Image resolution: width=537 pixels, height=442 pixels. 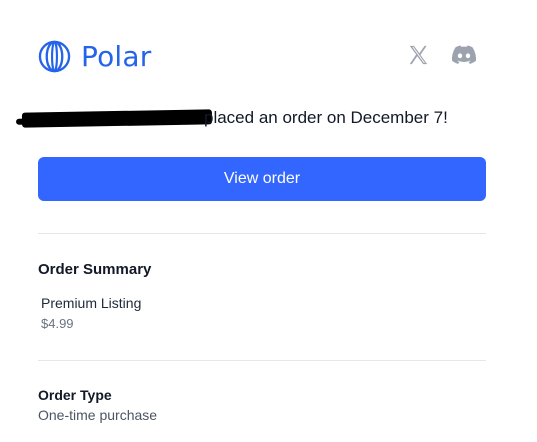 What do you see at coordinates (75, 395) in the screenshot?
I see `order-type-title: Order Type` at bounding box center [75, 395].